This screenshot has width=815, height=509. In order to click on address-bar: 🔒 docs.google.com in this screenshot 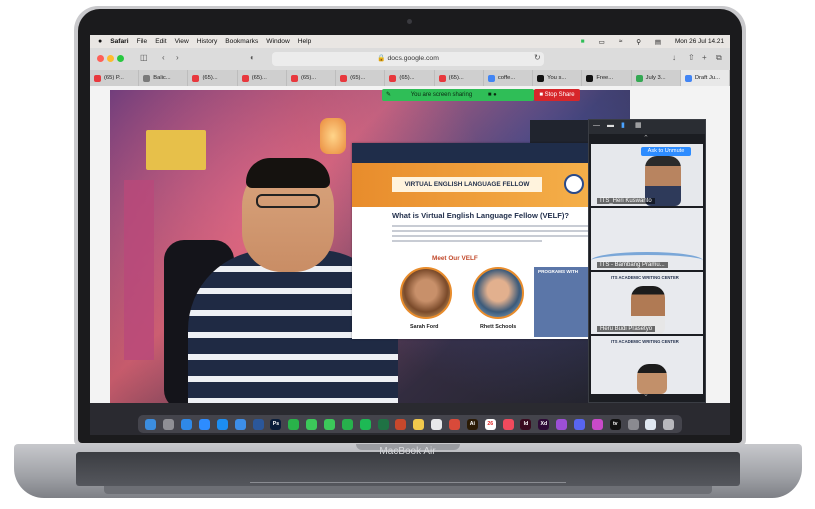, I will do `click(408, 59)`.